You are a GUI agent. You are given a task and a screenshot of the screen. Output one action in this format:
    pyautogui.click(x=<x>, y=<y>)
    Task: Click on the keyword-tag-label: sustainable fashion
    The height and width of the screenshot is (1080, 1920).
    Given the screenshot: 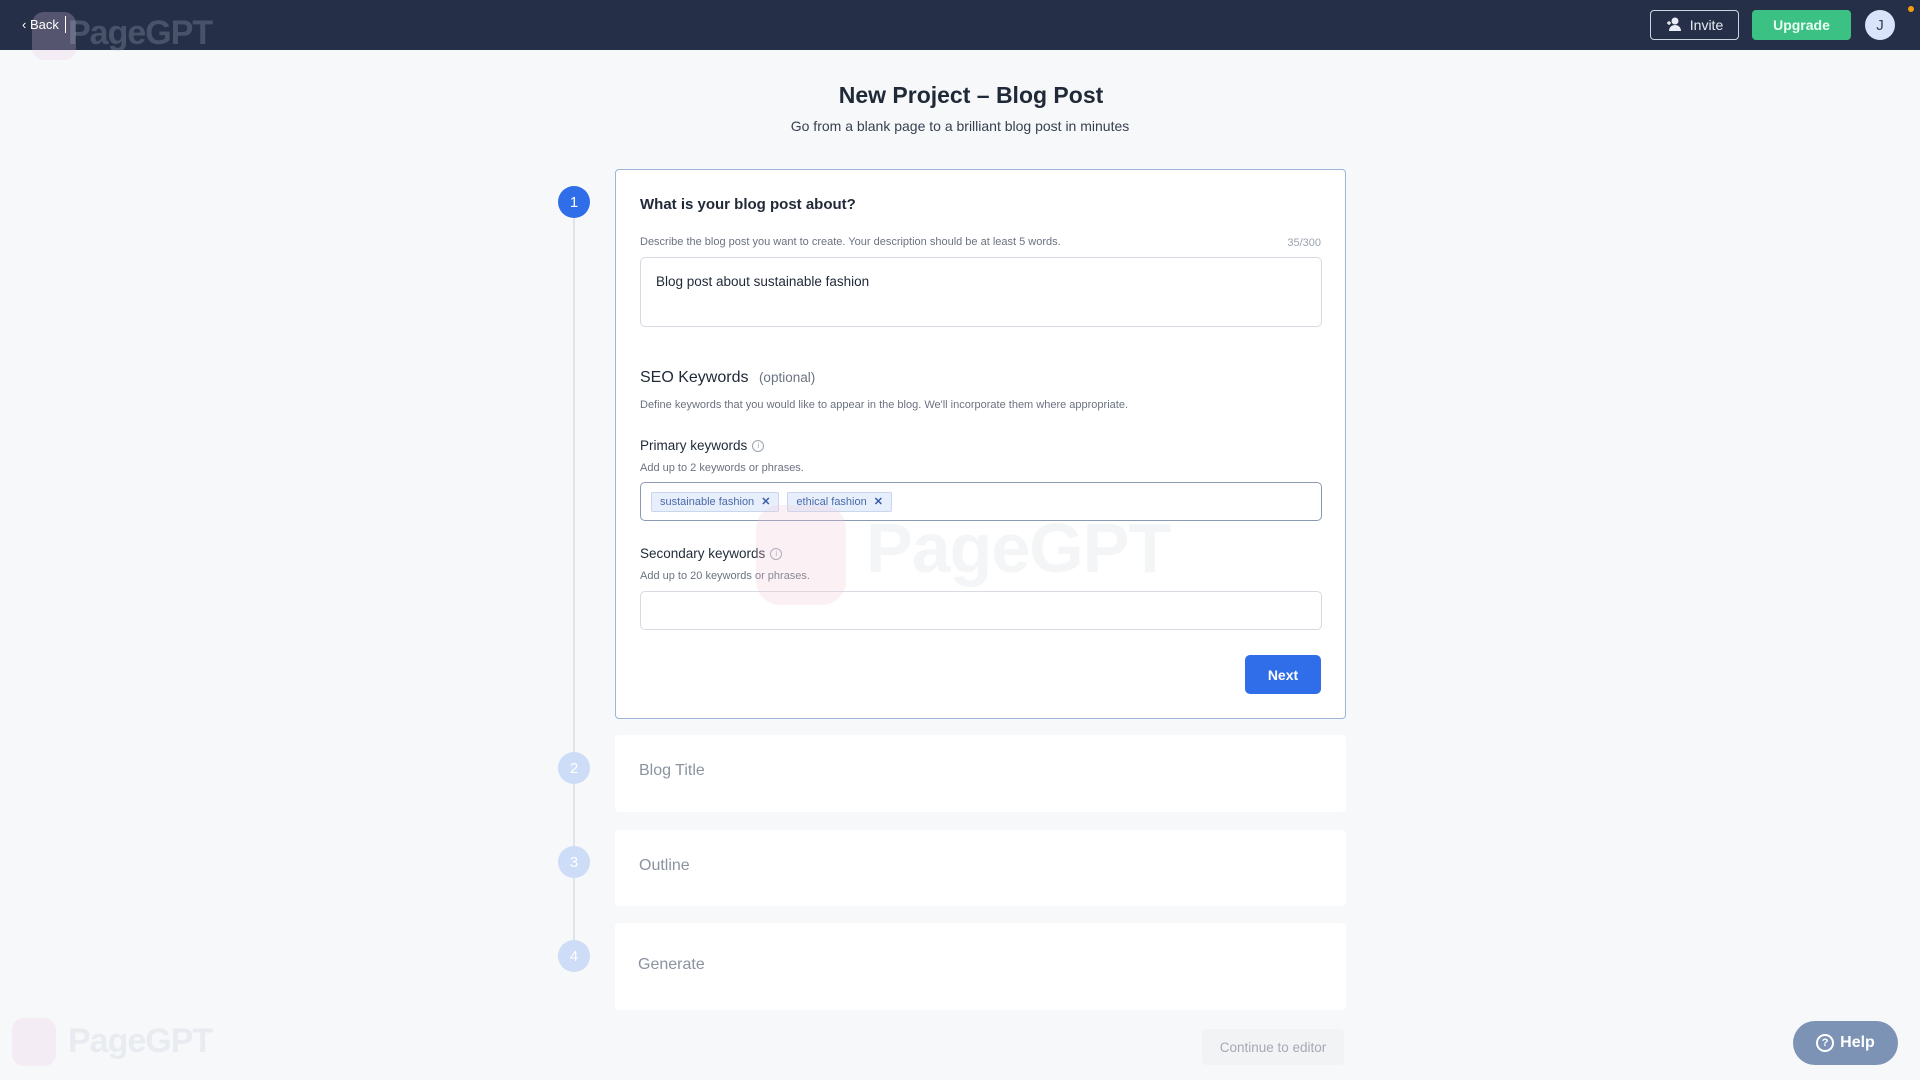 What is the action you would take?
    pyautogui.click(x=707, y=501)
    